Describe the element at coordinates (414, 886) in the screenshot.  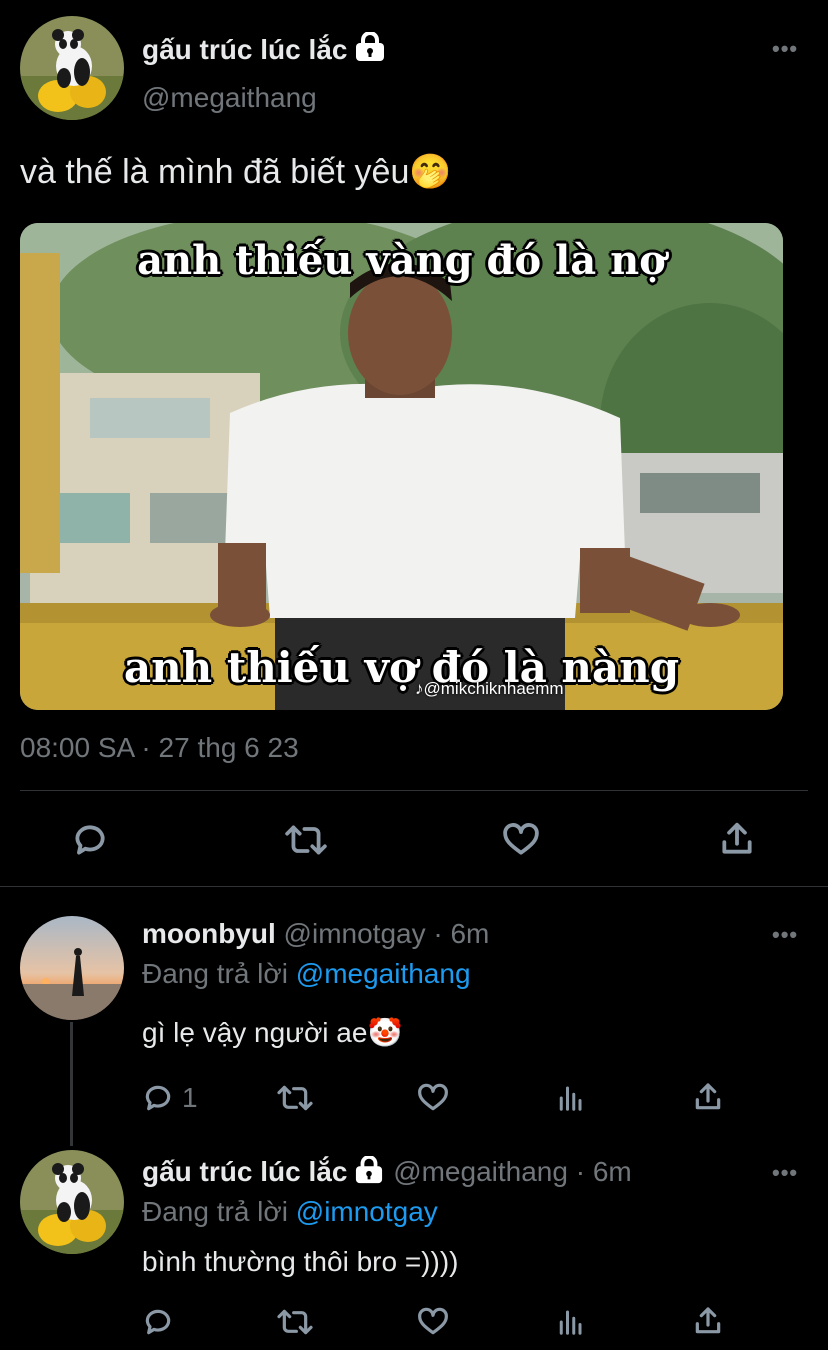
I see `section-divider` at that location.